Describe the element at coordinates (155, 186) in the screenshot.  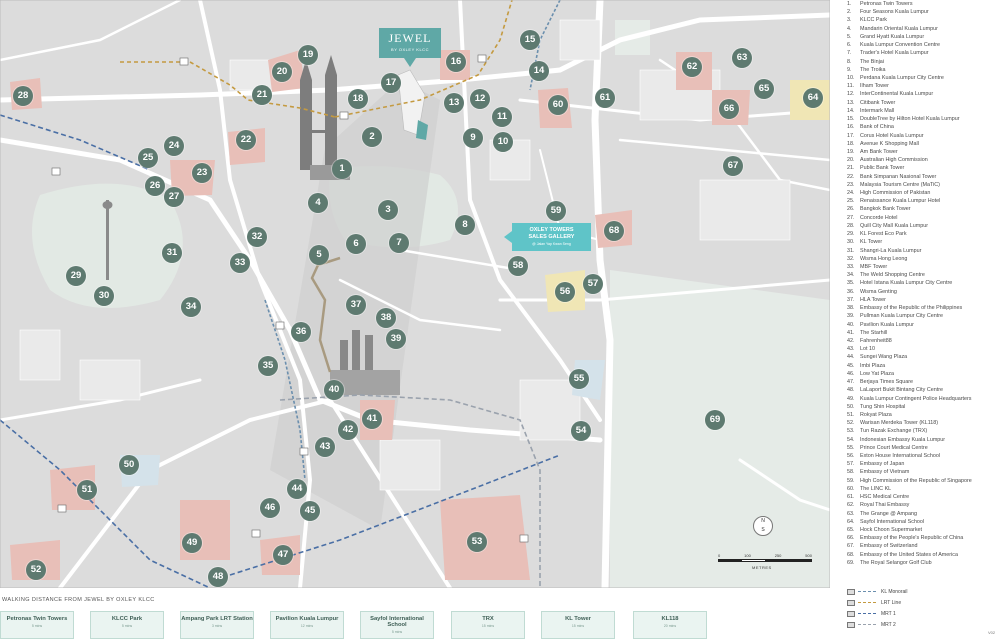
I see `landmark-marker: 26` at that location.